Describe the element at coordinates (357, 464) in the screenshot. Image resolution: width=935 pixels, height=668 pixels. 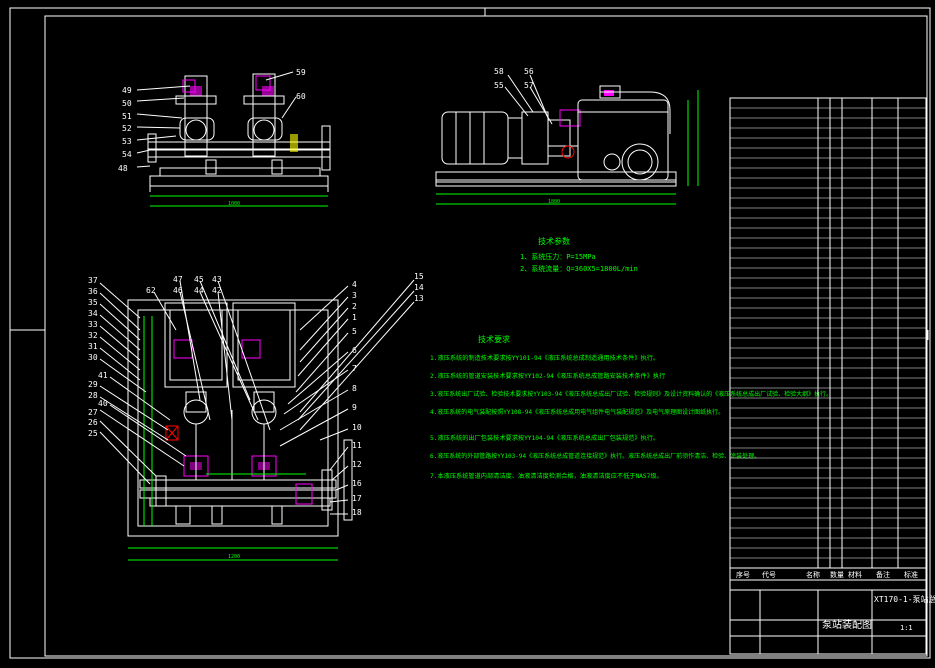
I see `balloon: 12` at that location.